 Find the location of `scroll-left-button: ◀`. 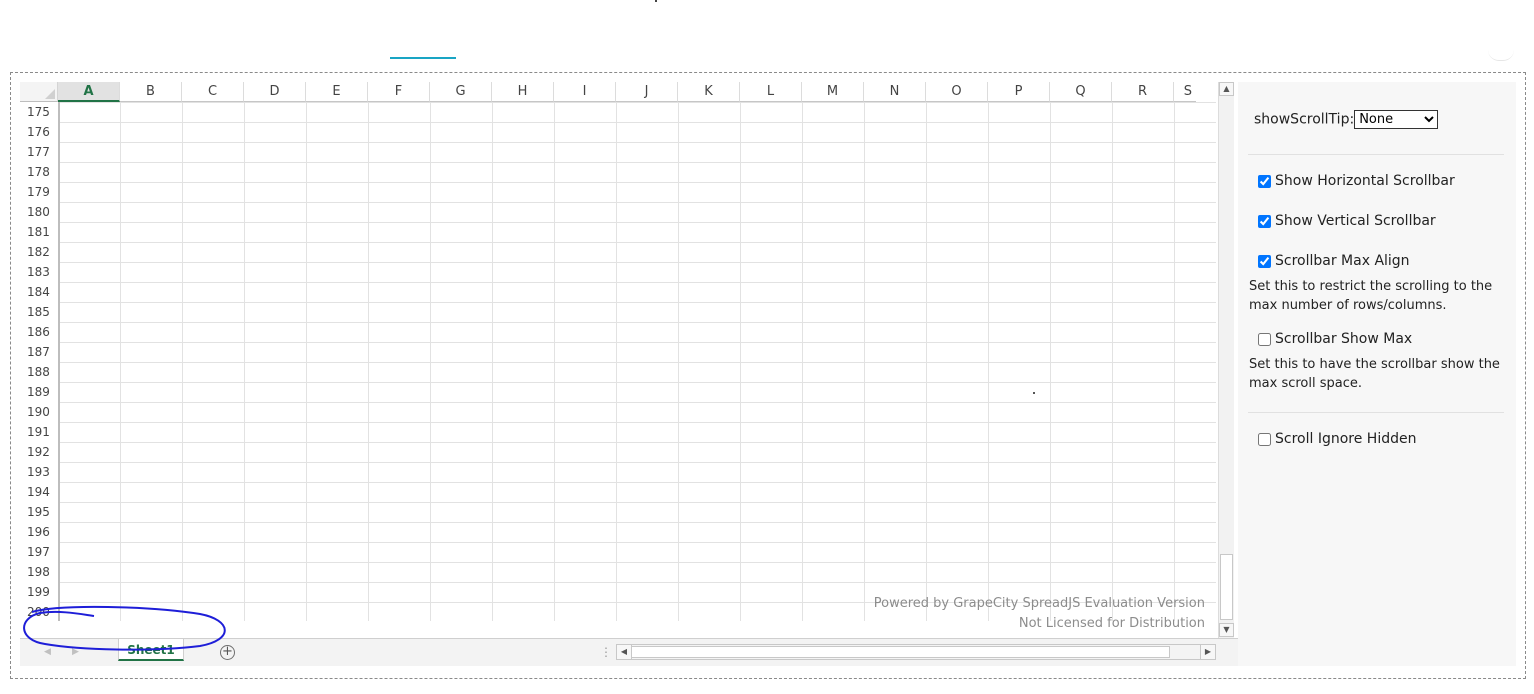

scroll-left-button: ◀ is located at coordinates (624, 652).